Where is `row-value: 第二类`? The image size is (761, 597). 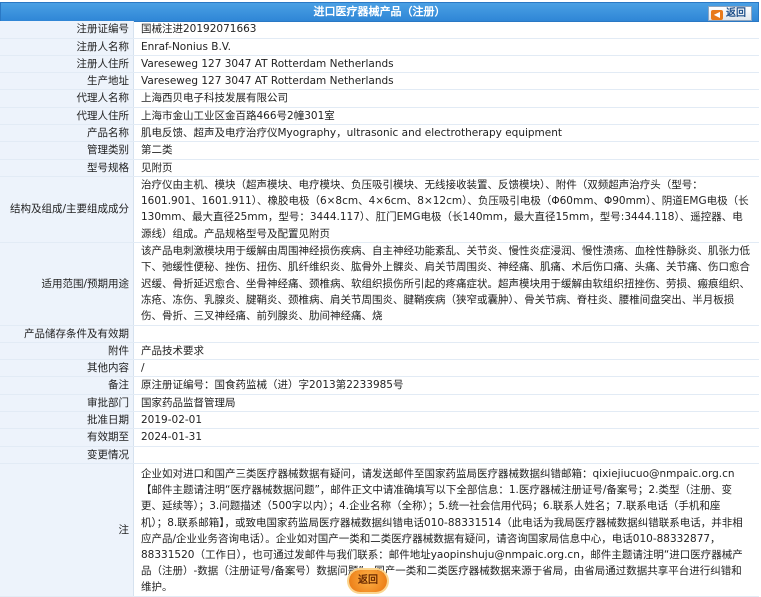
row-value: 第二类 is located at coordinates (446, 150).